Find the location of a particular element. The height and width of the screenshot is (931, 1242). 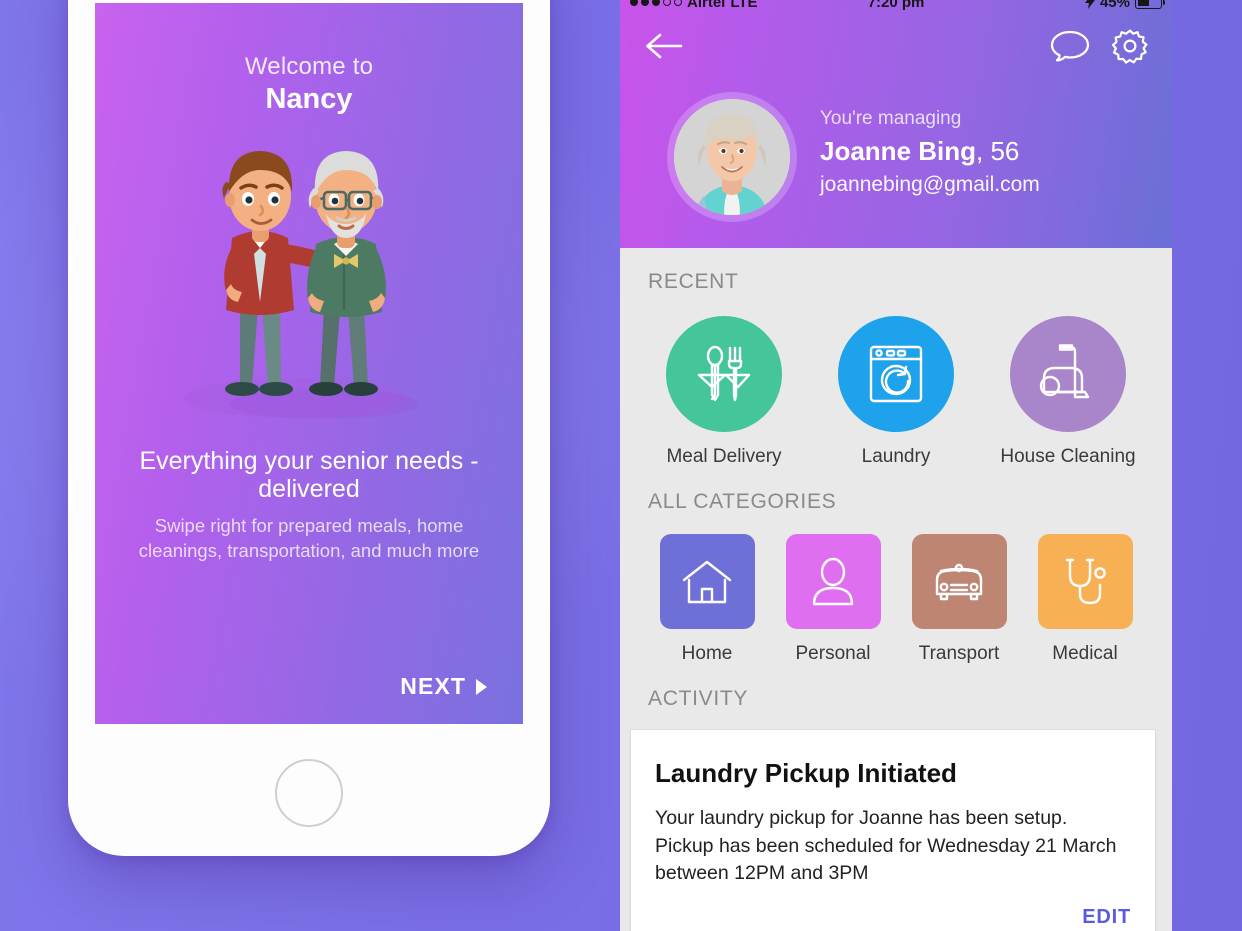

recent-item-meal-delivery: Meal Delivery is located at coordinates (724, 392).